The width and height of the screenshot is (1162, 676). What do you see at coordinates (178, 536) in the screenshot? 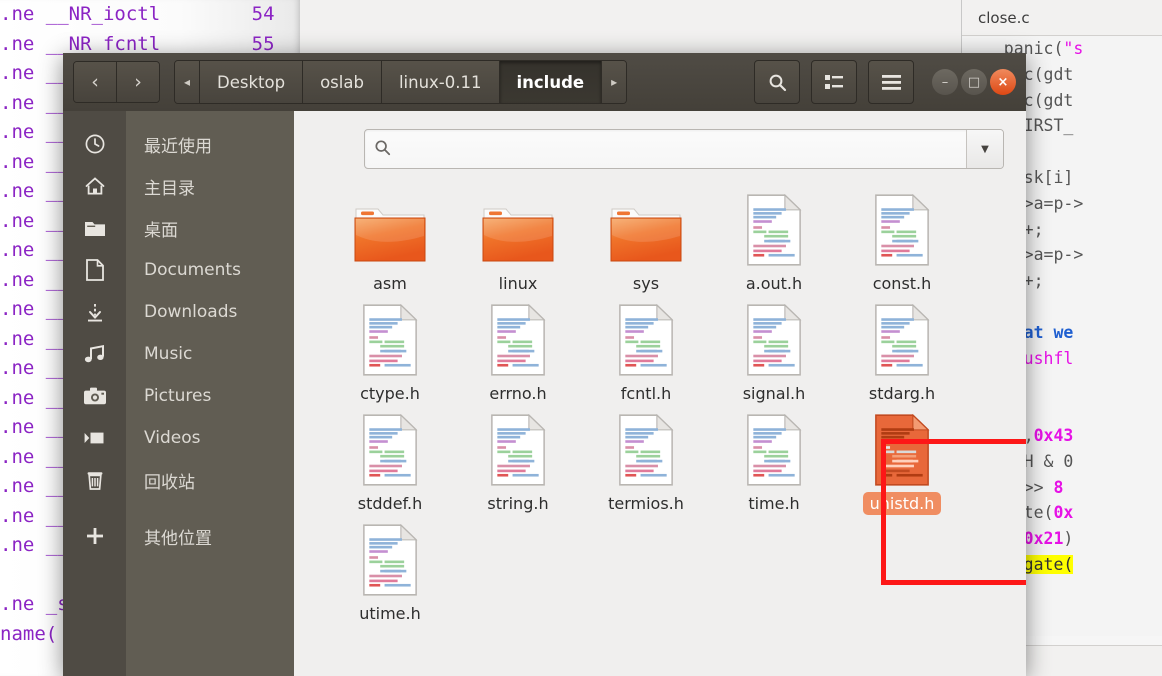
I see `sidebar-item-other-locations: 其他位置` at bounding box center [178, 536].